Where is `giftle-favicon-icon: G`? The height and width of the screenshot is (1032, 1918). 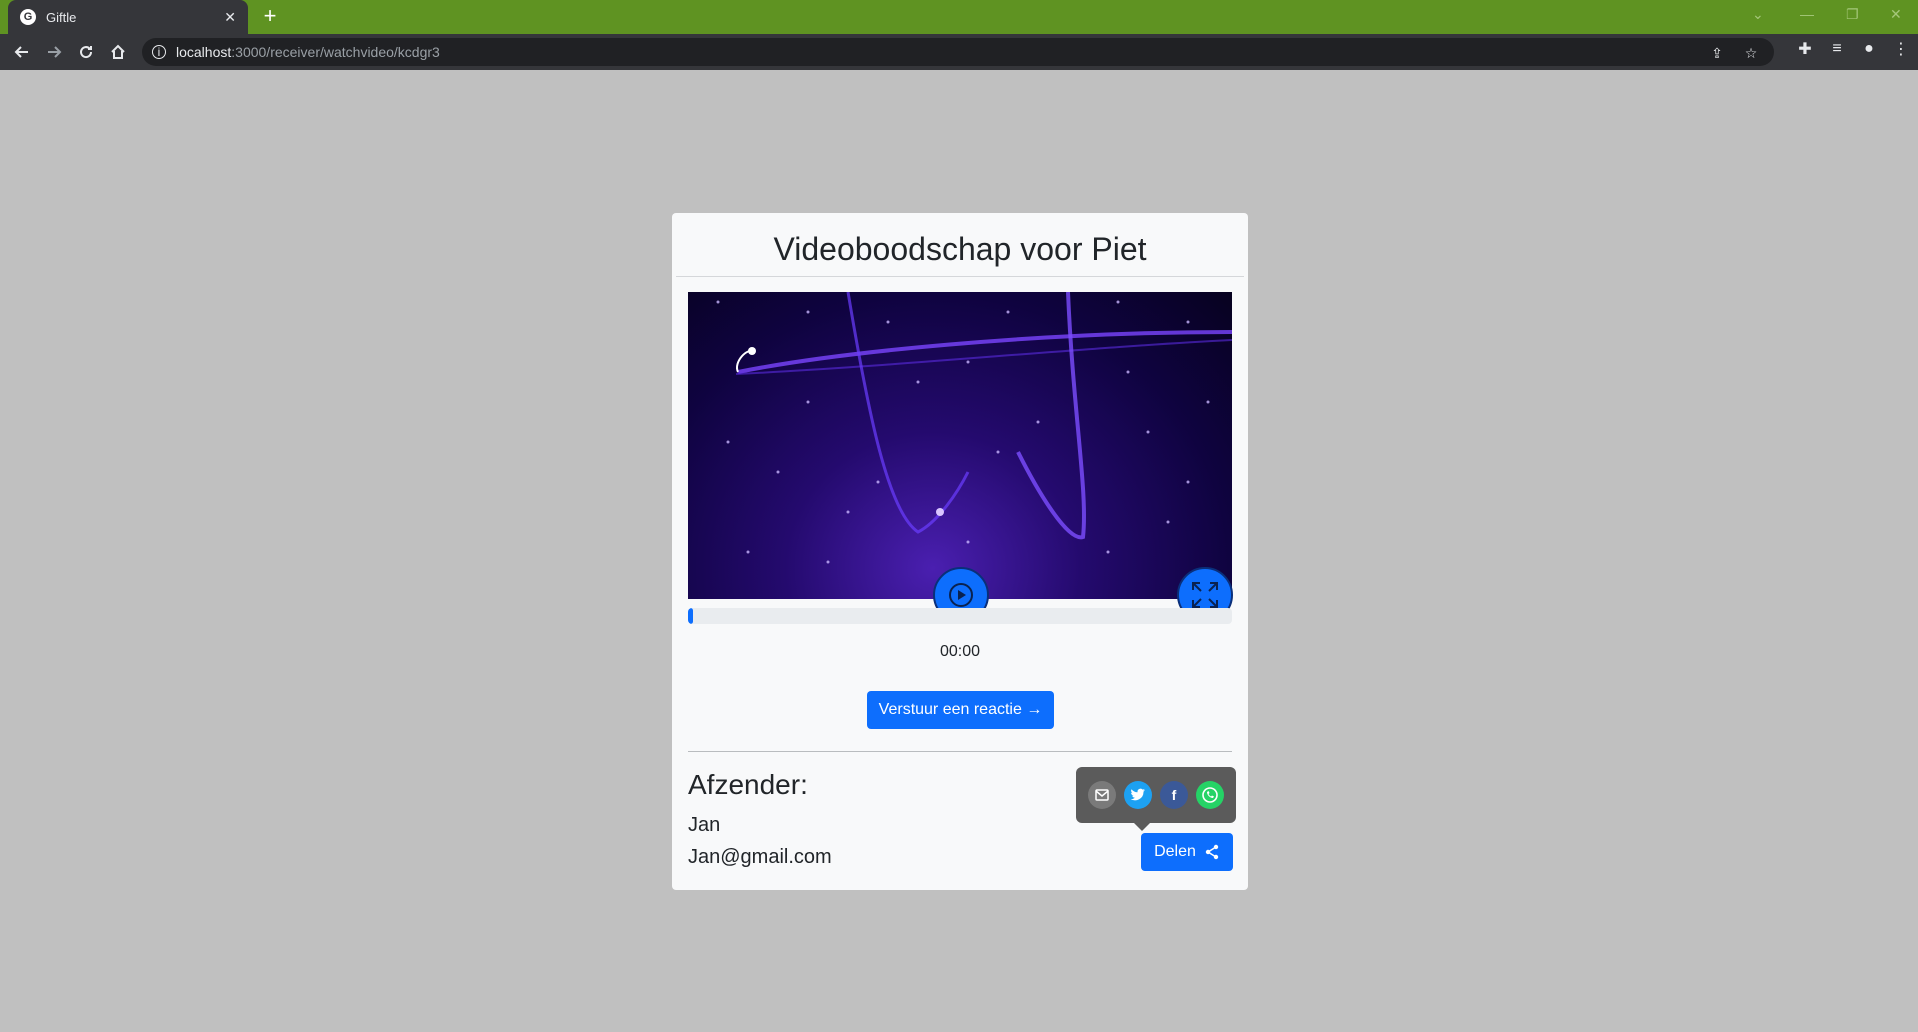 giftle-favicon-icon: G is located at coordinates (28, 17).